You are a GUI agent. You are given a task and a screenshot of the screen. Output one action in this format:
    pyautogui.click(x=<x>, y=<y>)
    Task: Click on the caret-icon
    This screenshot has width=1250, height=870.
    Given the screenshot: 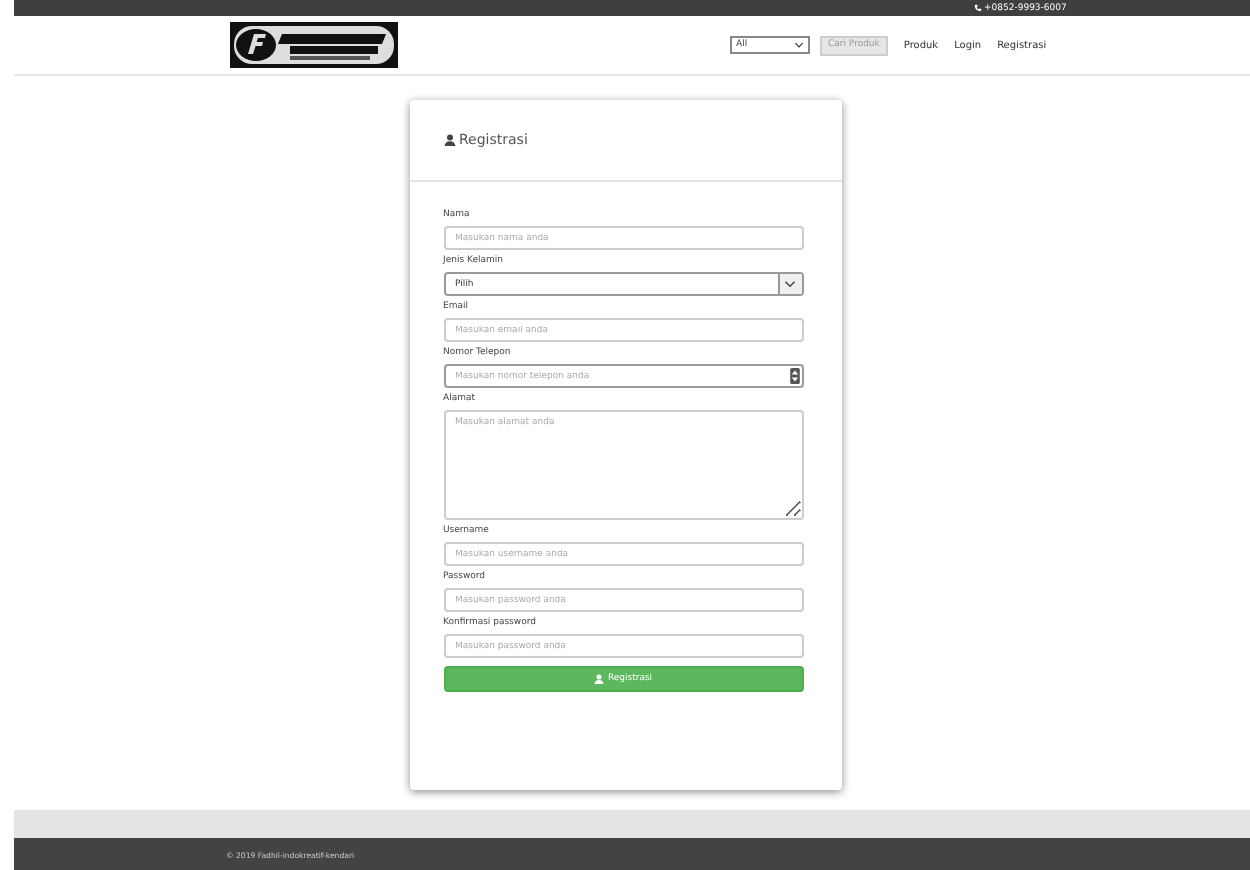 What is the action you would take?
    pyautogui.click(x=790, y=284)
    